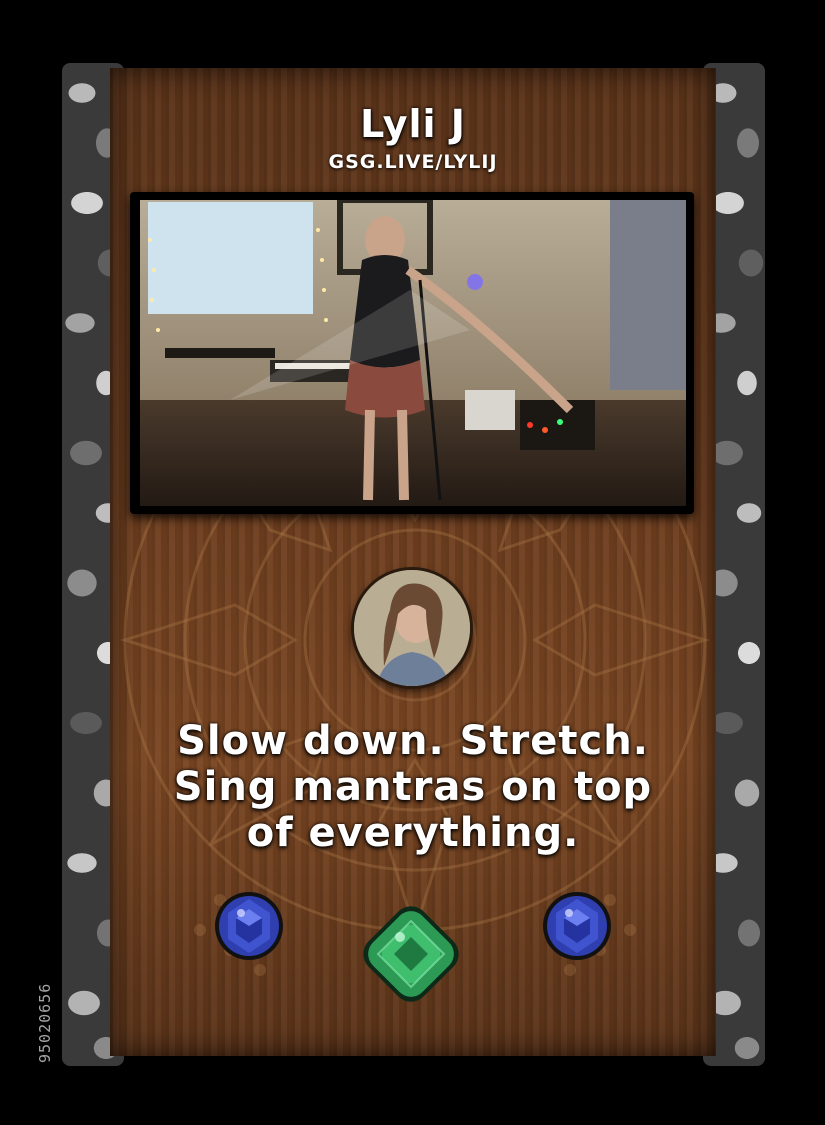 The width and height of the screenshot is (825, 1125). I want to click on quote-line: Slow down. Stretch., so click(413, 741).